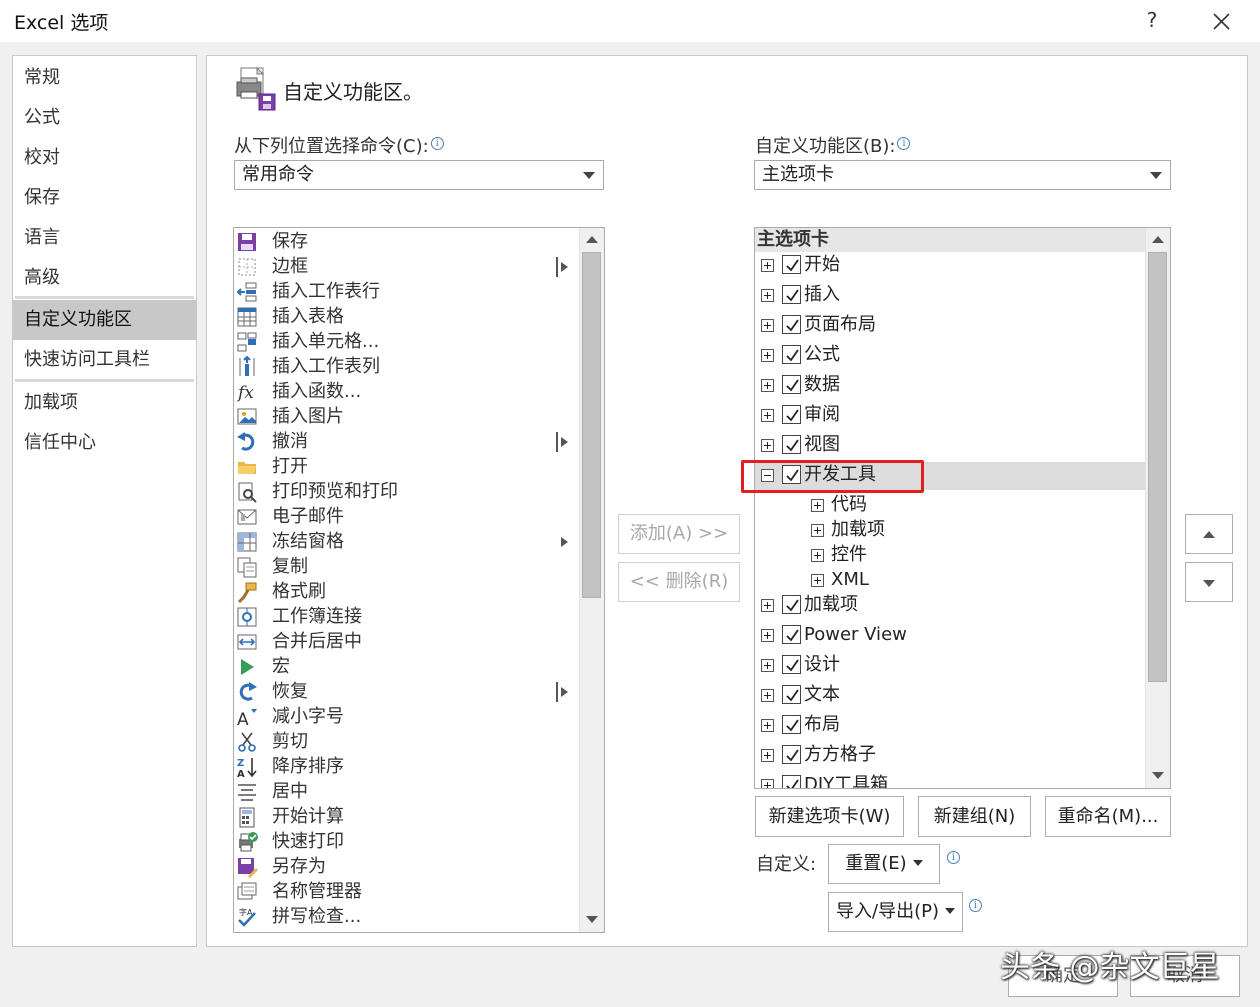  Describe the element at coordinates (404, 541) in the screenshot. I see `command-item: 冻结窗格` at that location.